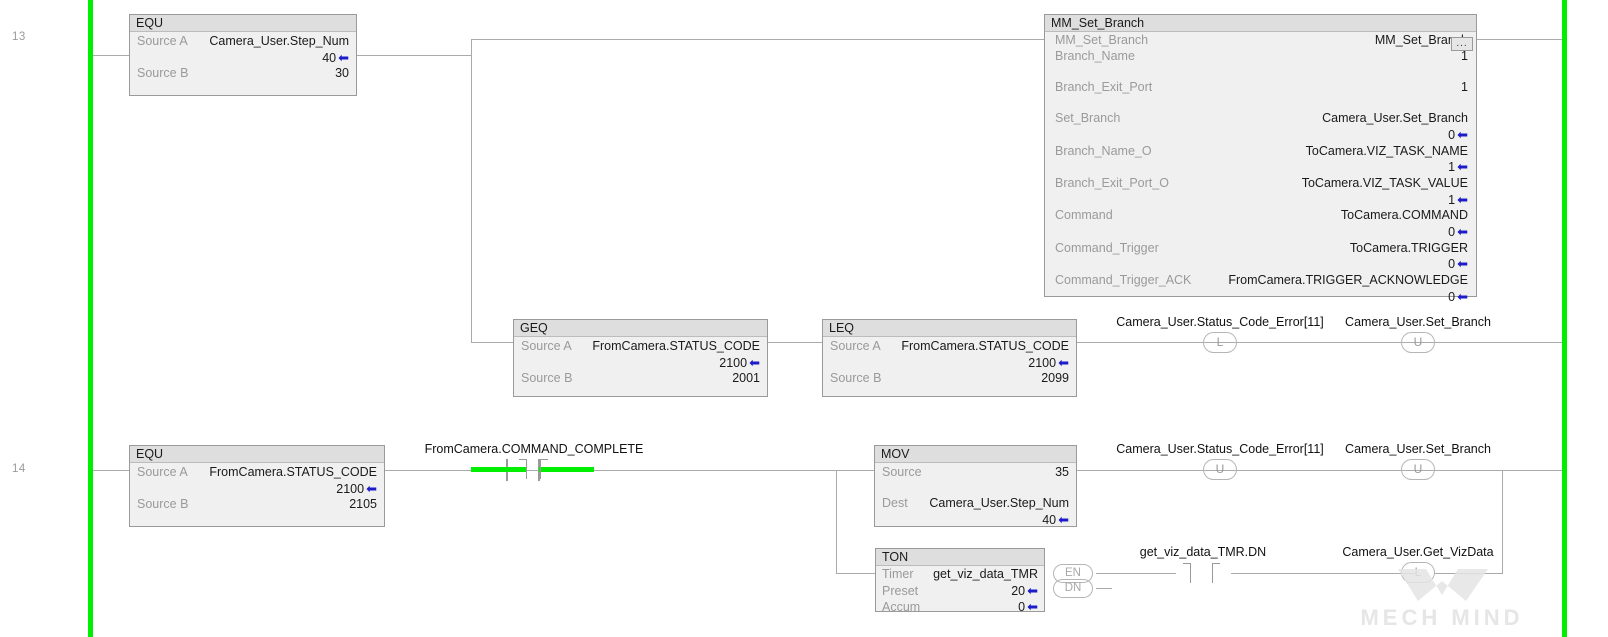 Image resolution: width=1608 pixels, height=637 pixels. I want to click on wire-rung13-leq-coils, so click(1319, 342).